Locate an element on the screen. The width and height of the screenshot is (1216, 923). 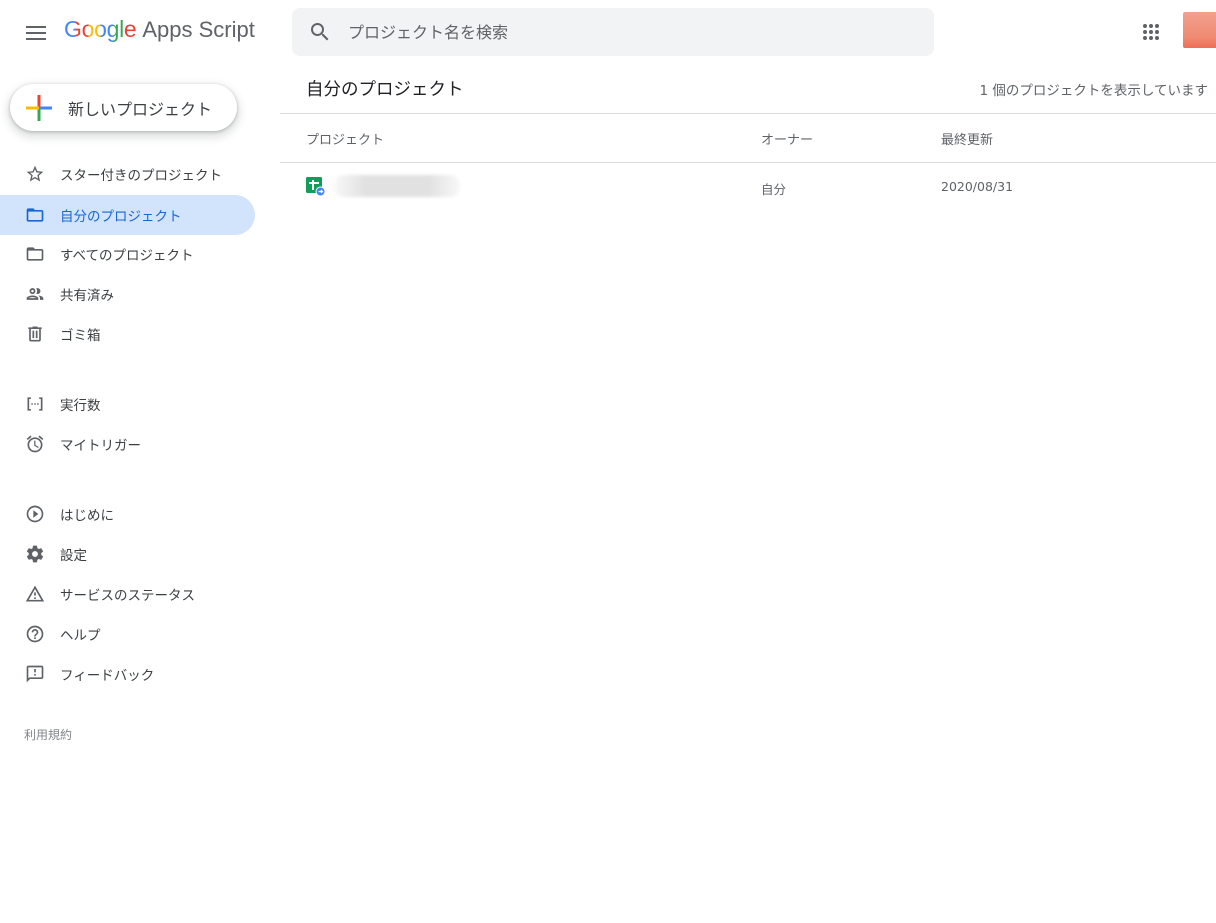
header-divider is located at coordinates (748, 113).